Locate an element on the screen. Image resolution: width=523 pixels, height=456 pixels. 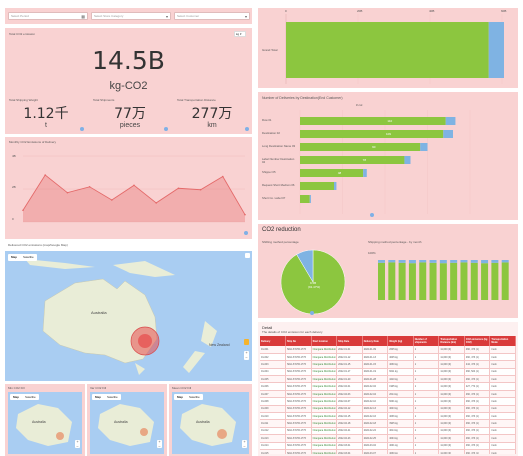
column-header: Ship Date is located at coordinates (349, 341).